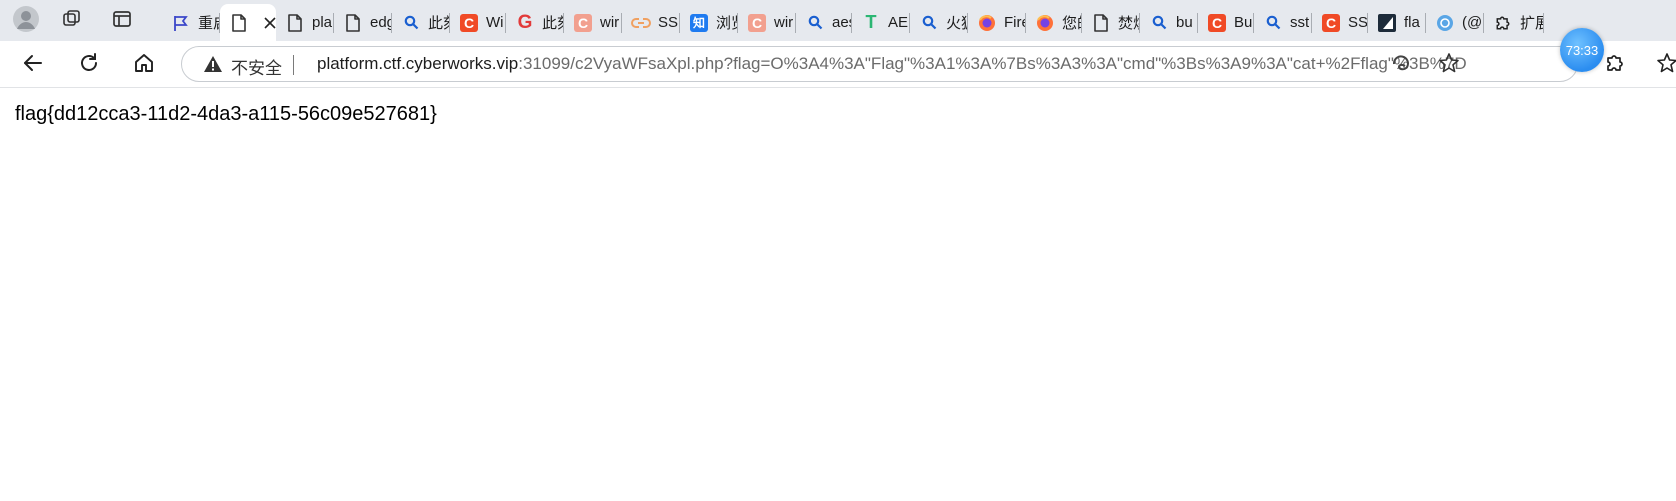  I want to click on vertical-tabs-icon, so click(122, 21).